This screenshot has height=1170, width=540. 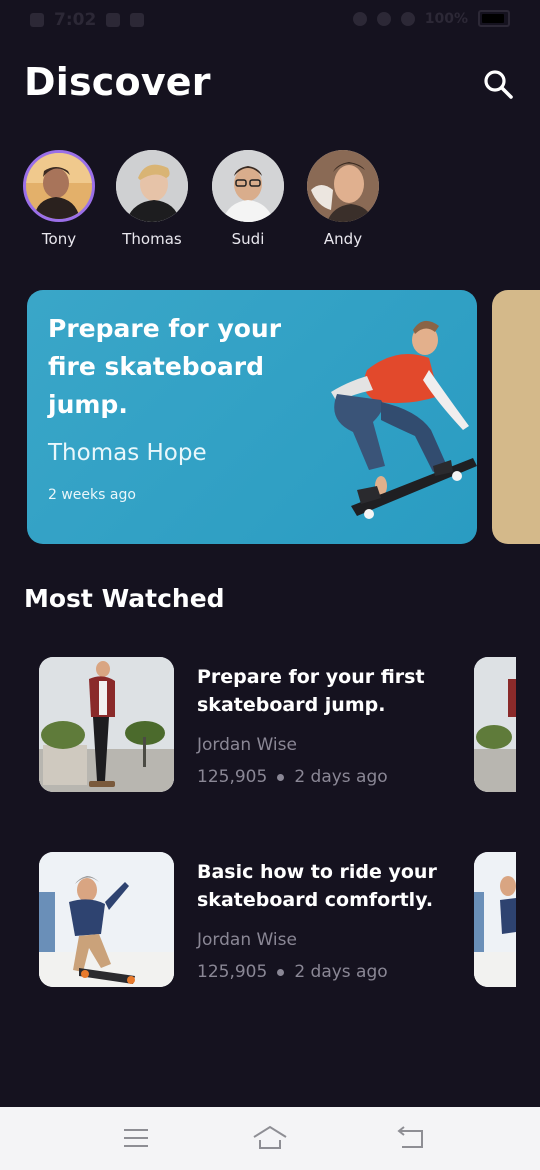 I want to click on section-most-watched: Most Watched, so click(x=124, y=598).